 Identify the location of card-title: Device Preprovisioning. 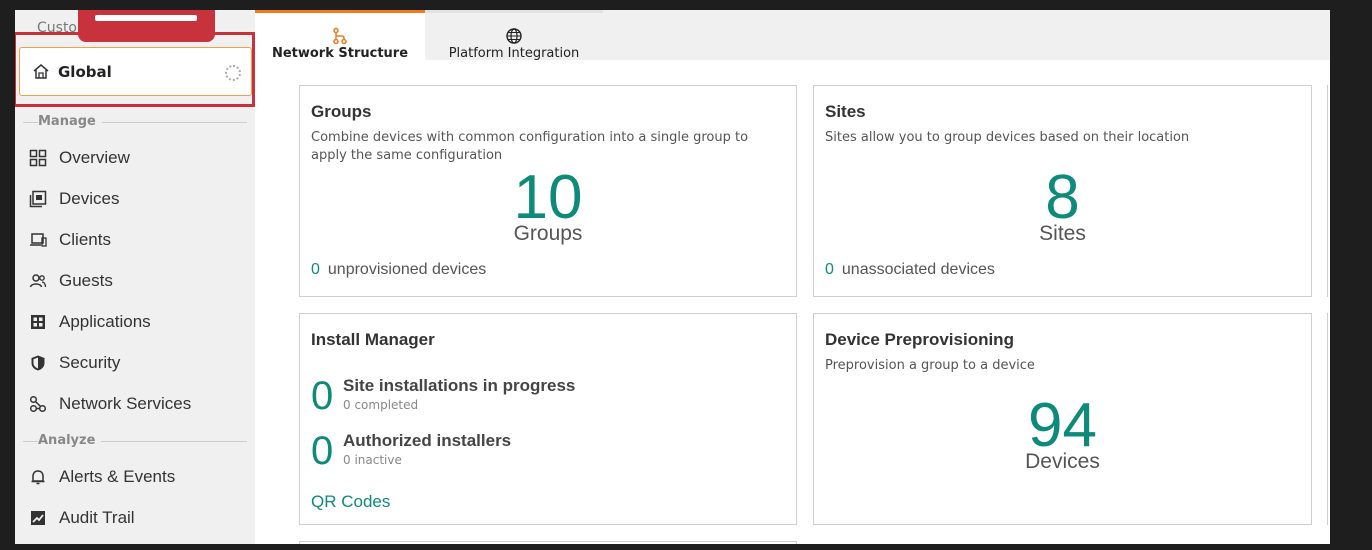
(919, 339).